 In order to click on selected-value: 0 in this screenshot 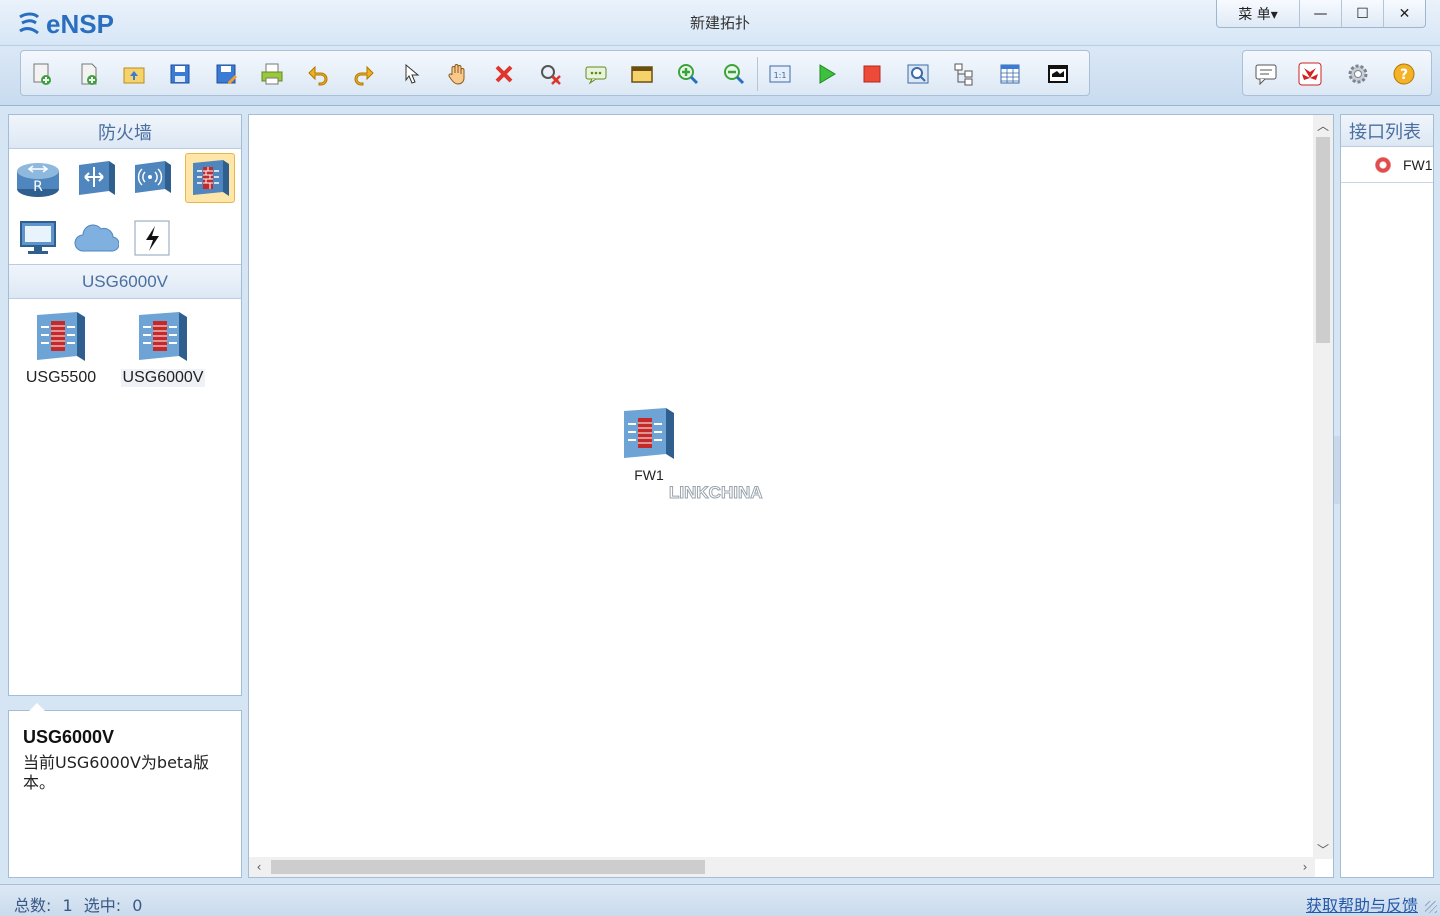, I will do `click(137, 905)`.